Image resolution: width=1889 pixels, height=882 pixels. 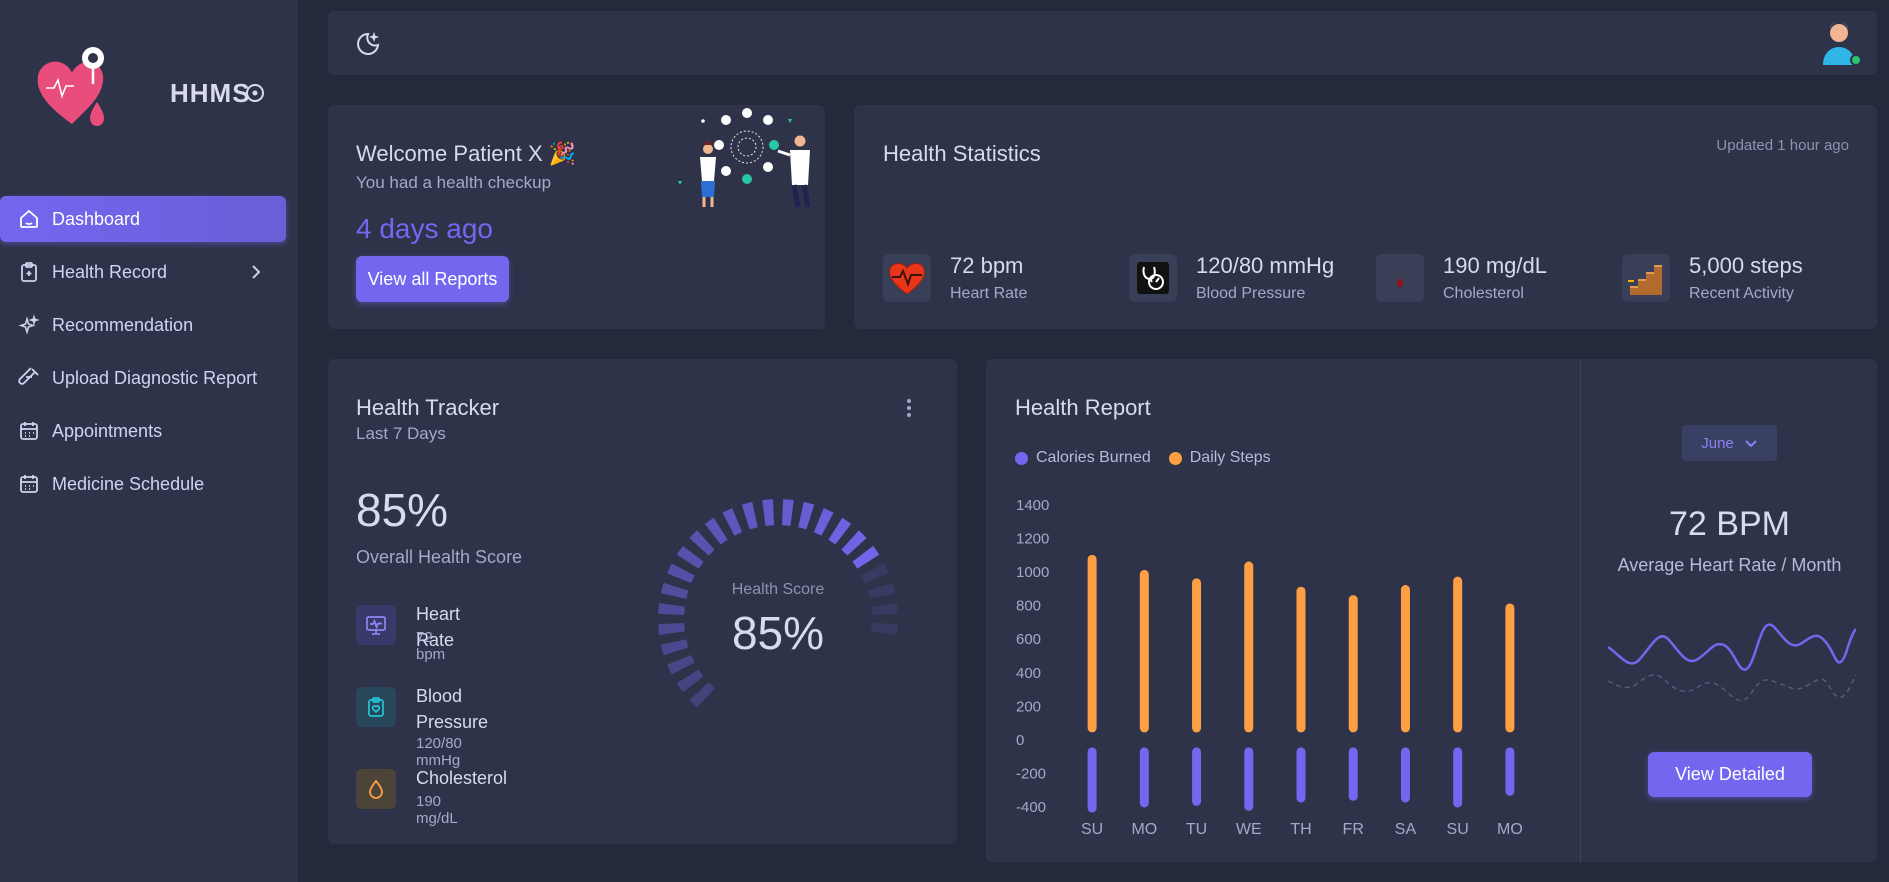 I want to click on stats-updated-time: Updated 1 hour ago, so click(x=1782, y=145).